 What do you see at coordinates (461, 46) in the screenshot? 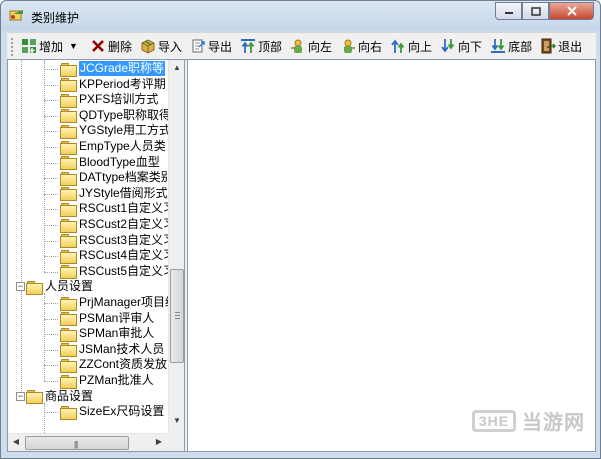
I see `move-down-button: 向下` at bounding box center [461, 46].